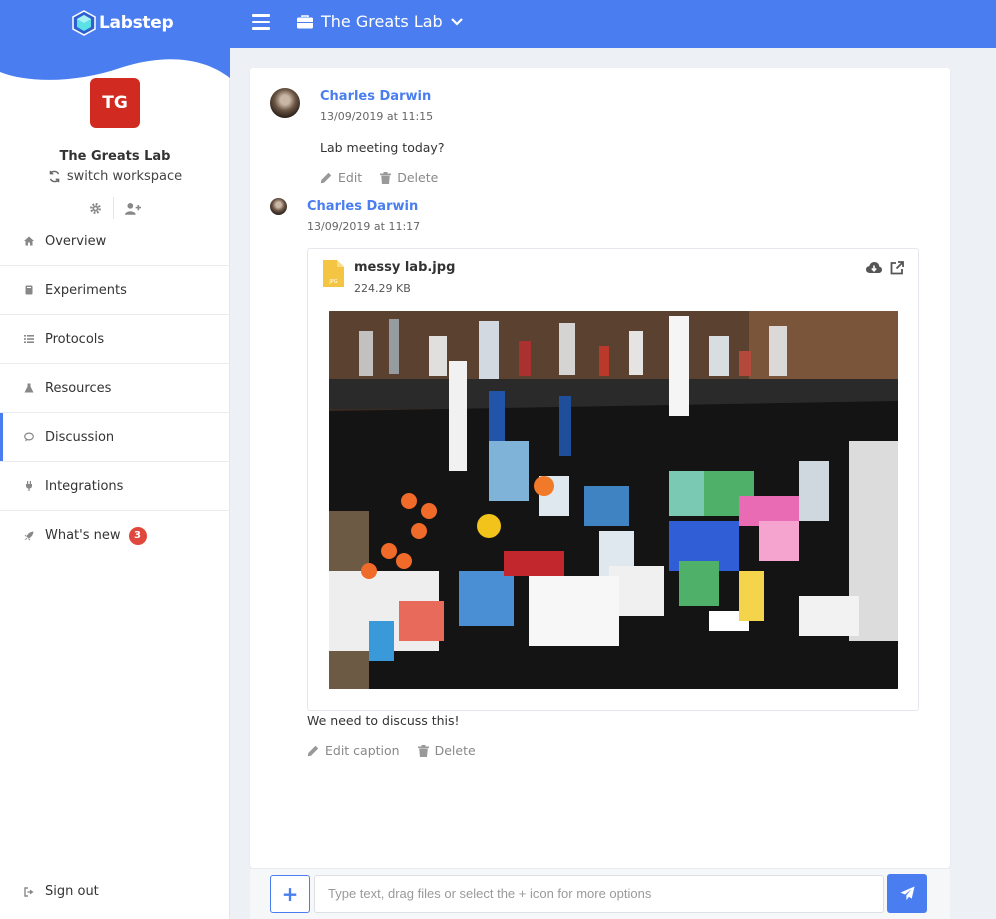  I want to click on sidebar-item-label: Overview, so click(76, 241).